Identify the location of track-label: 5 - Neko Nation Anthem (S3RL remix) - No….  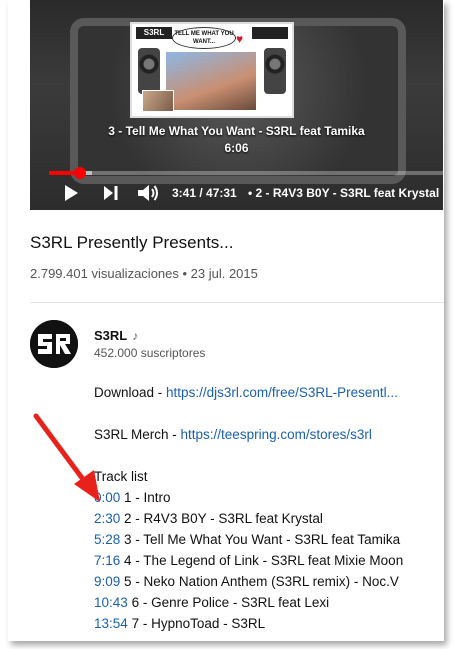
(261, 581).